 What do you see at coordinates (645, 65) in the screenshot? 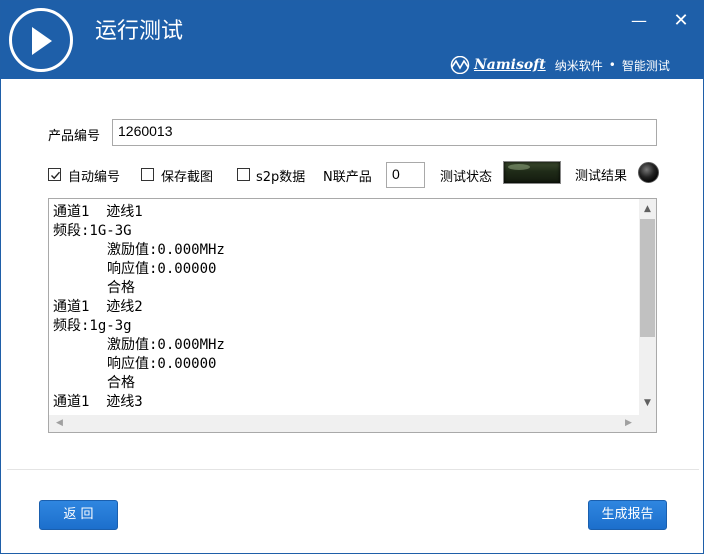
I see `brand-product: 智能测试` at bounding box center [645, 65].